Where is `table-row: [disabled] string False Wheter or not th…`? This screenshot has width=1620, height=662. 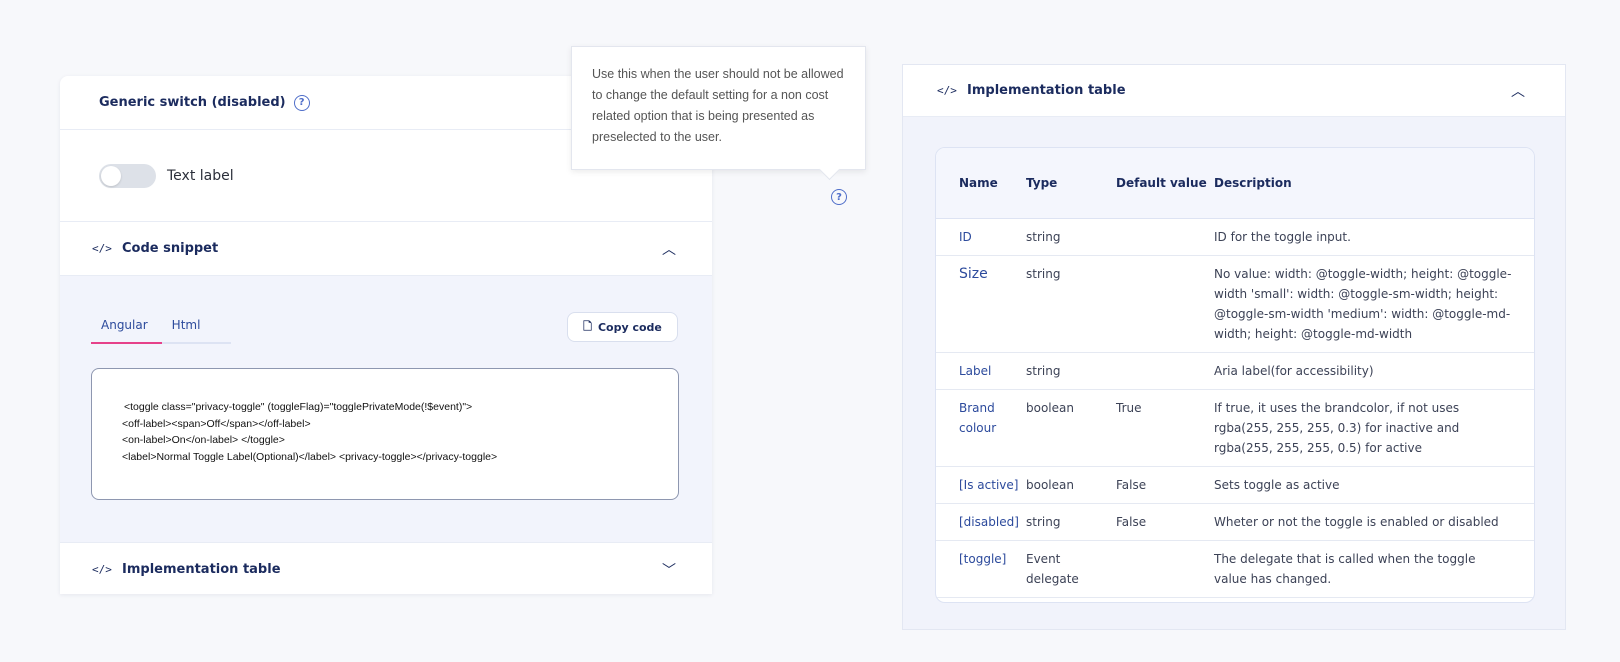 table-row: [disabled] string False Wheter or not th… is located at coordinates (1235, 522).